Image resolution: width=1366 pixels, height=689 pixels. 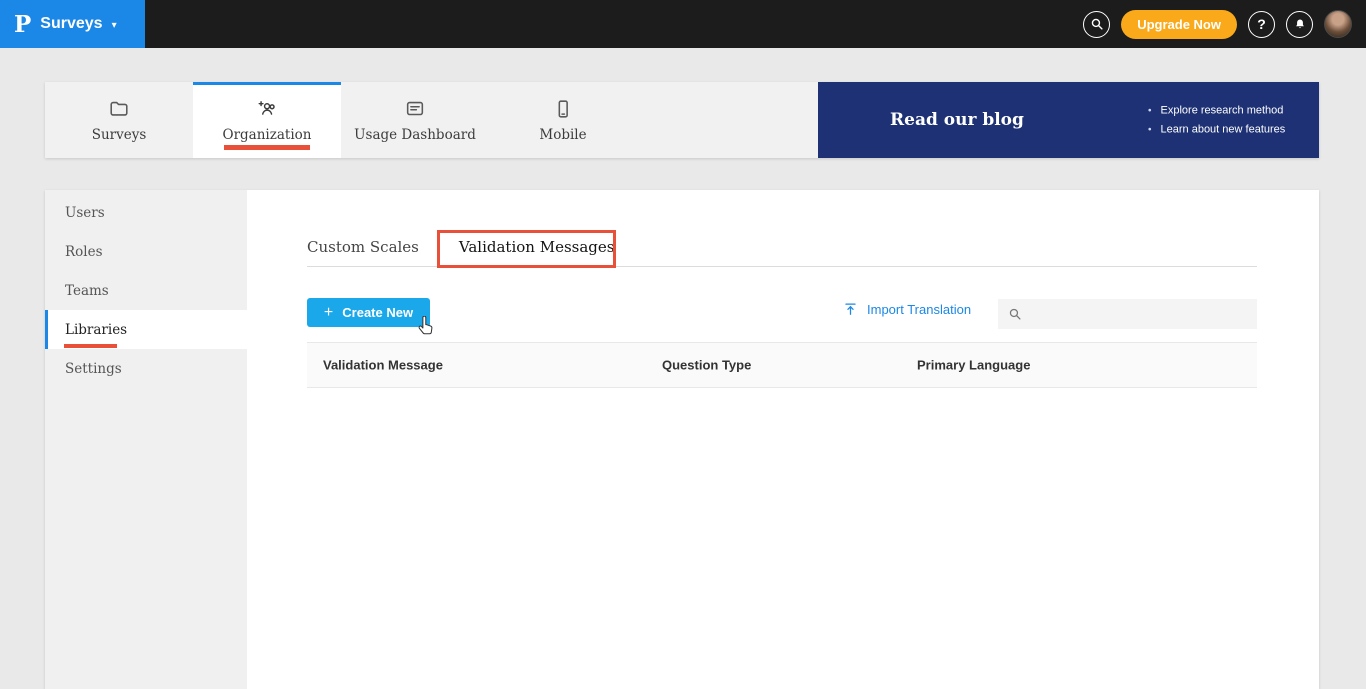 What do you see at coordinates (415, 108) in the screenshot?
I see `dashboard-icon` at bounding box center [415, 108].